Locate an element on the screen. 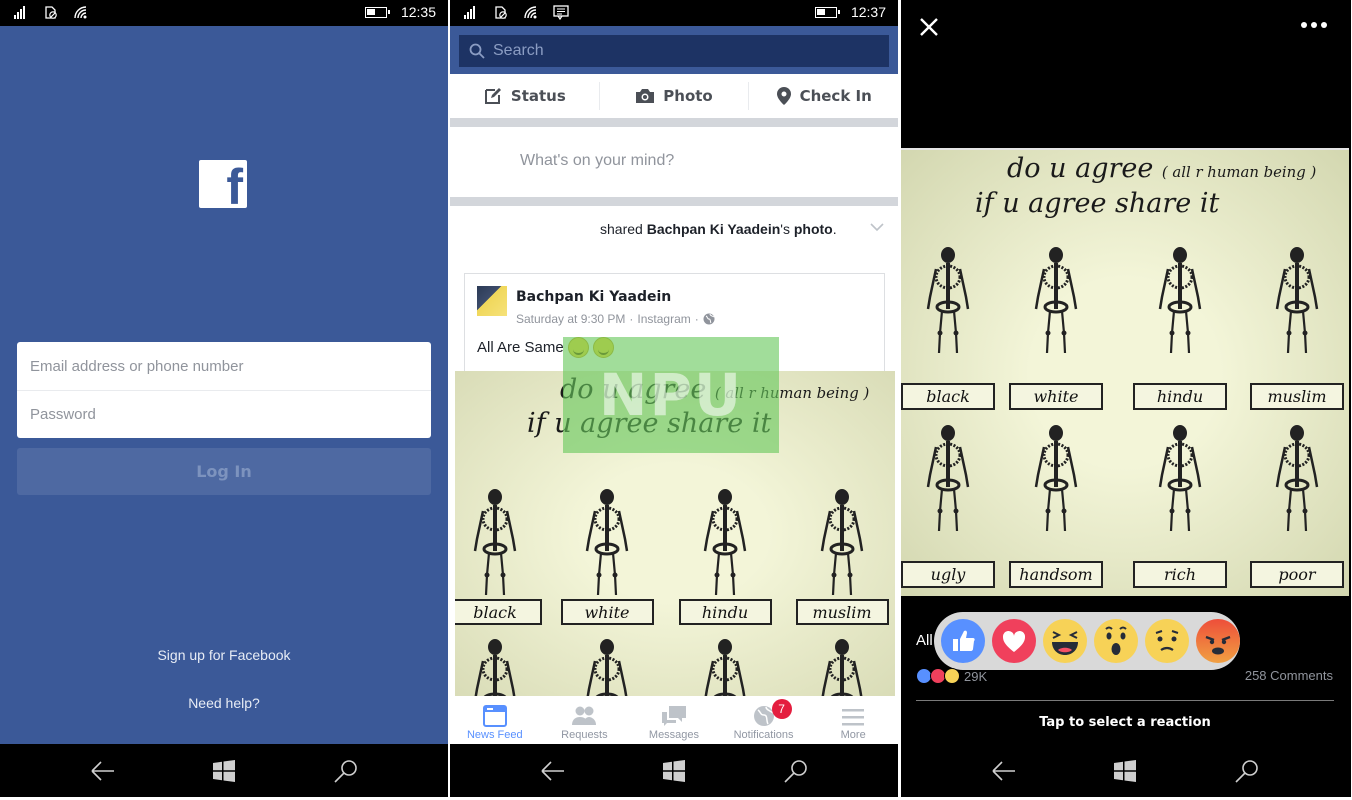 This screenshot has height=800, width=1352. shared-page-link: Bachpan Ki Yaadein is located at coordinates (714, 229).